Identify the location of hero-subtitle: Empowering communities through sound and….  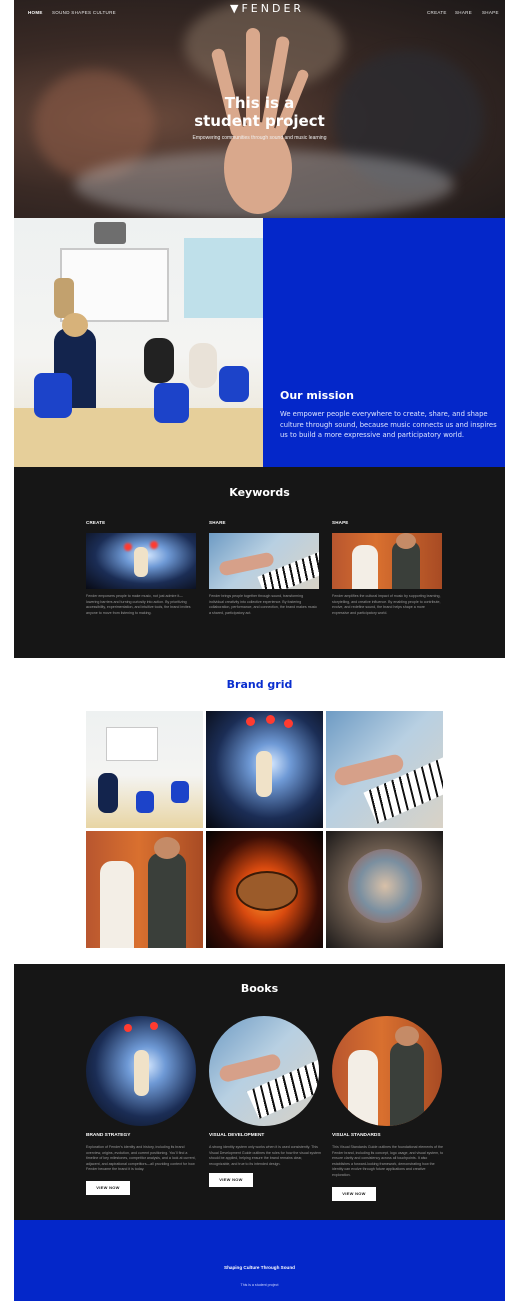
(259, 138).